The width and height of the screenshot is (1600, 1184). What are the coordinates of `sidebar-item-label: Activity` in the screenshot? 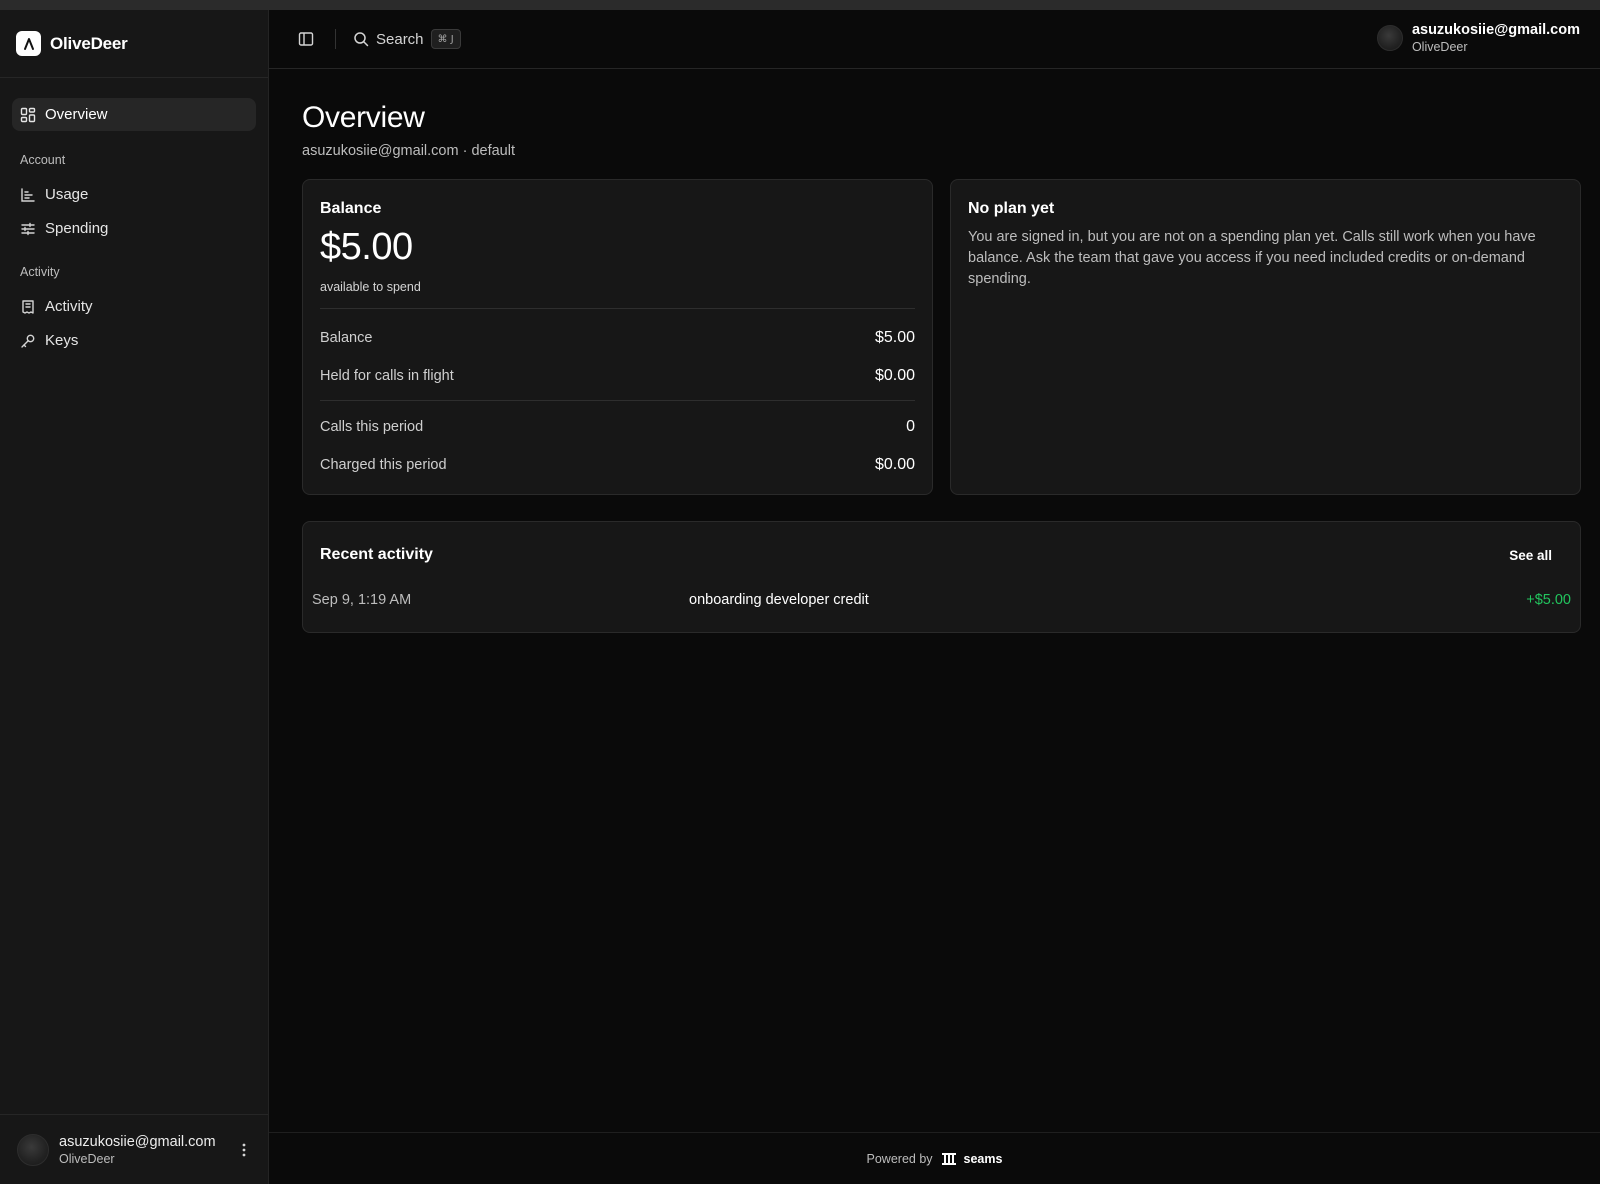 It's located at (69, 306).